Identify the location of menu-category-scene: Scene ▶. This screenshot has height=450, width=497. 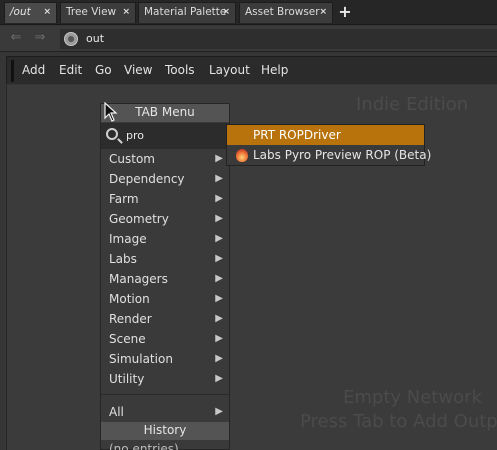
(165, 339).